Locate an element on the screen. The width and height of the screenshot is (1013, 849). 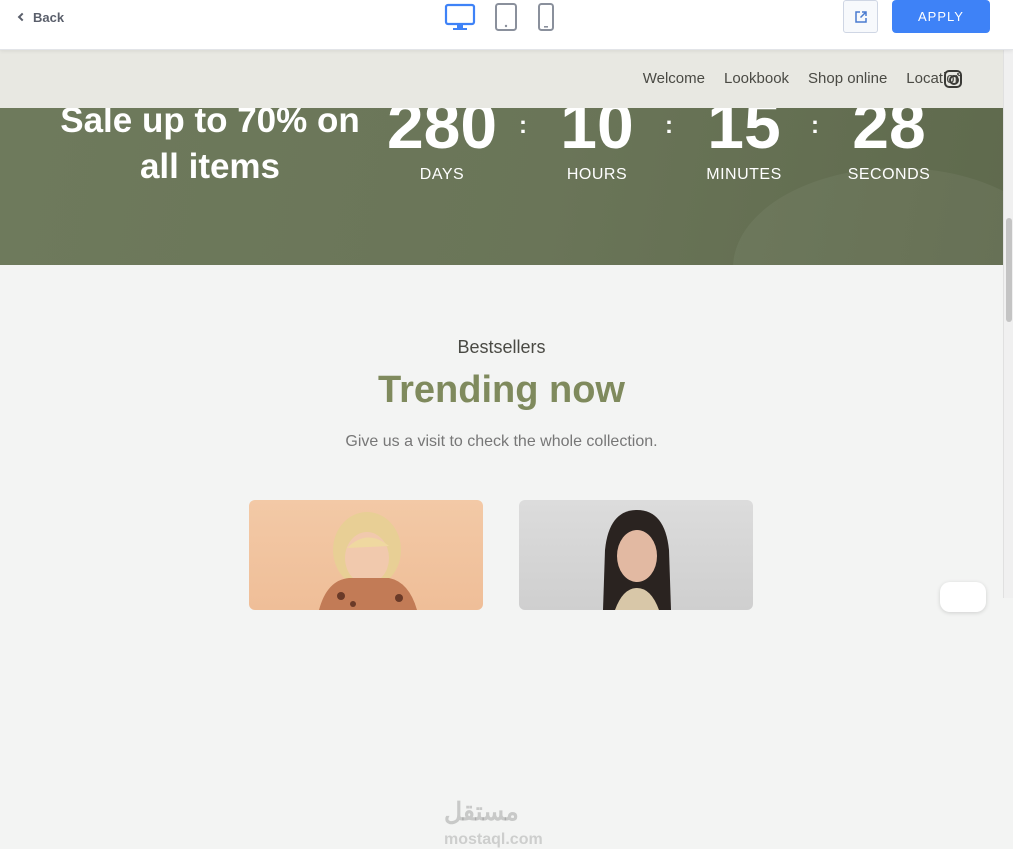
countdown-seconds: 28 SECONDS is located at coordinates (889, 146).